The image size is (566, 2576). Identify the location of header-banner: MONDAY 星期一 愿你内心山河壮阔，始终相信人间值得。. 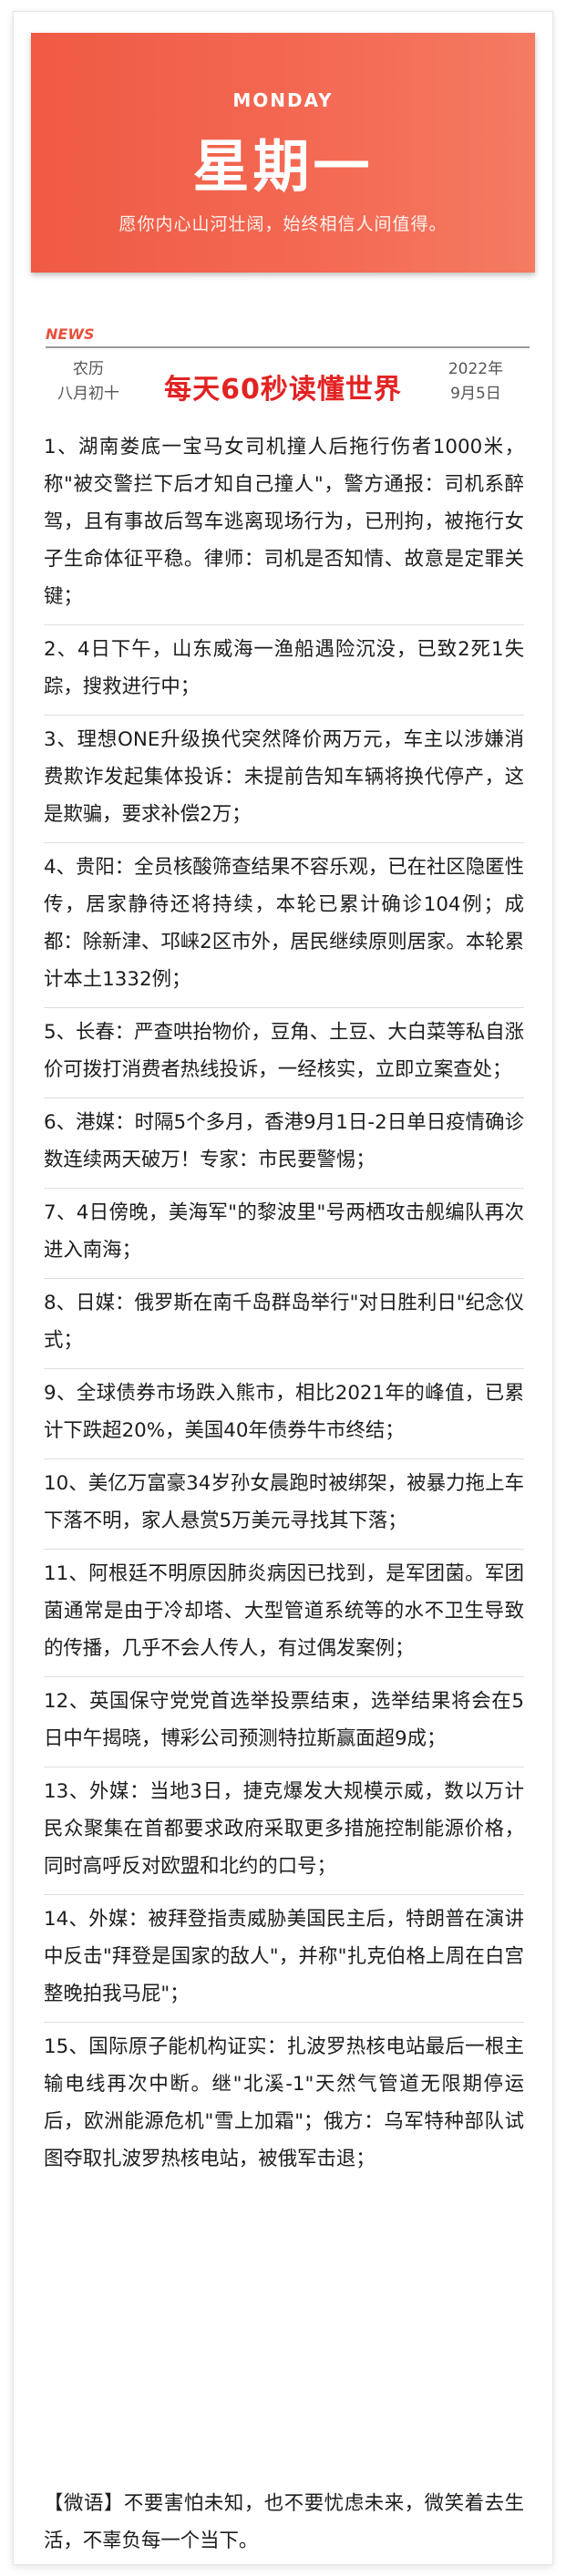
(283, 153).